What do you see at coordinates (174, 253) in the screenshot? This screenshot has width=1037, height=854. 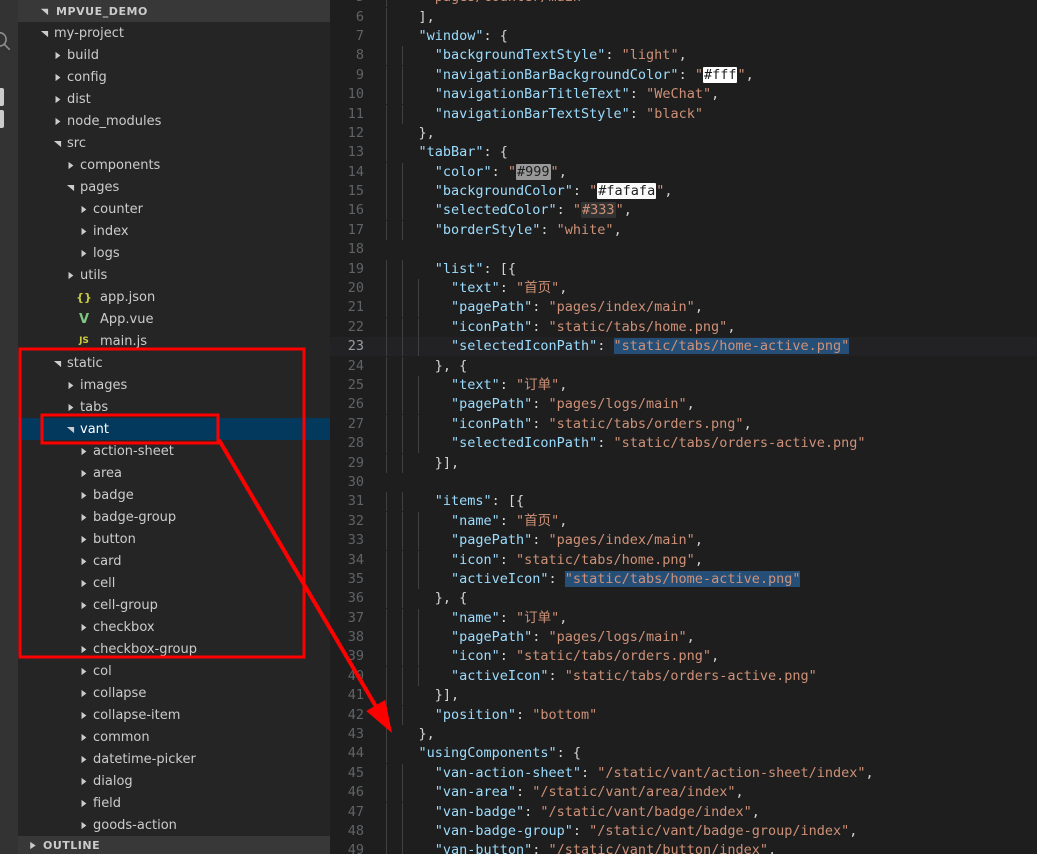 I see `tree-item-logs: logs` at bounding box center [174, 253].